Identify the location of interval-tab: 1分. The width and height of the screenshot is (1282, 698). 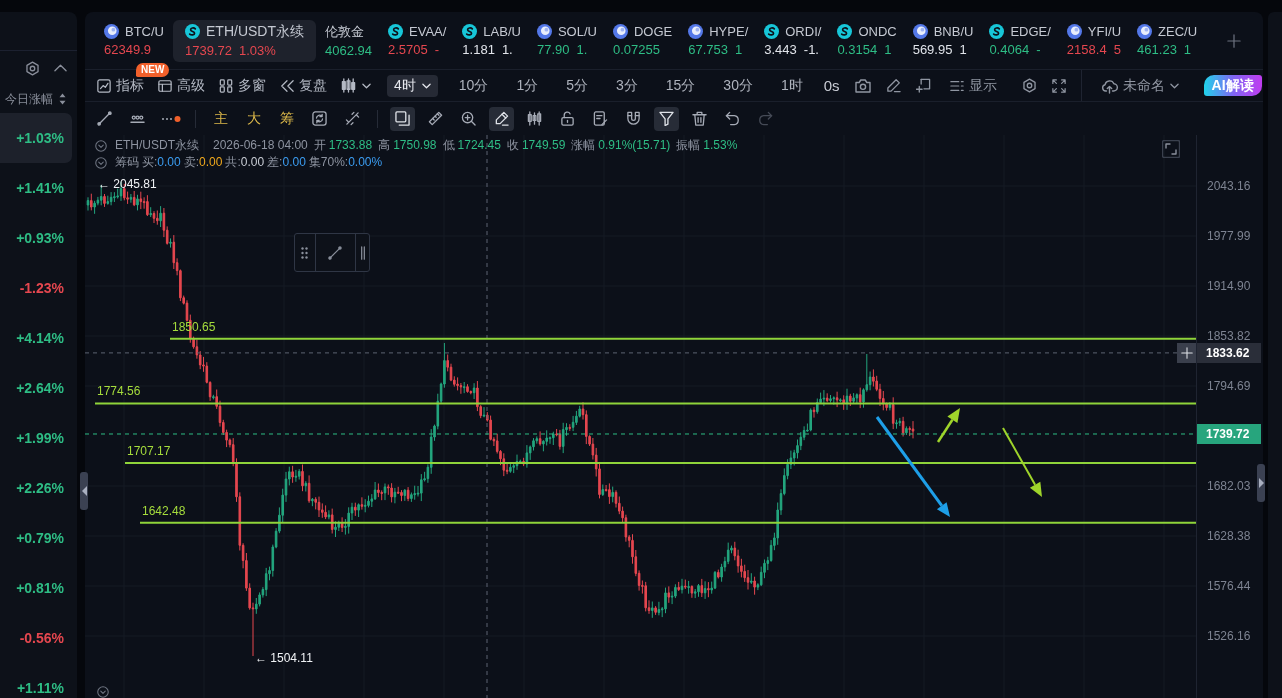
(527, 85).